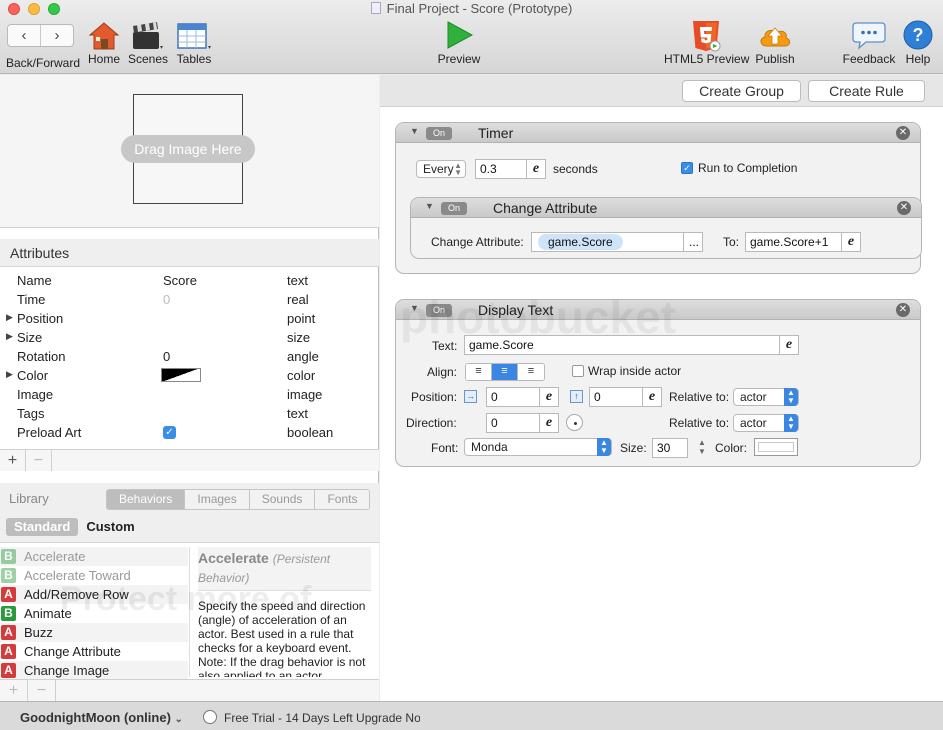 The image size is (943, 730). What do you see at coordinates (94, 594) in the screenshot?
I see `list-item: A Add/Remove Row` at bounding box center [94, 594].